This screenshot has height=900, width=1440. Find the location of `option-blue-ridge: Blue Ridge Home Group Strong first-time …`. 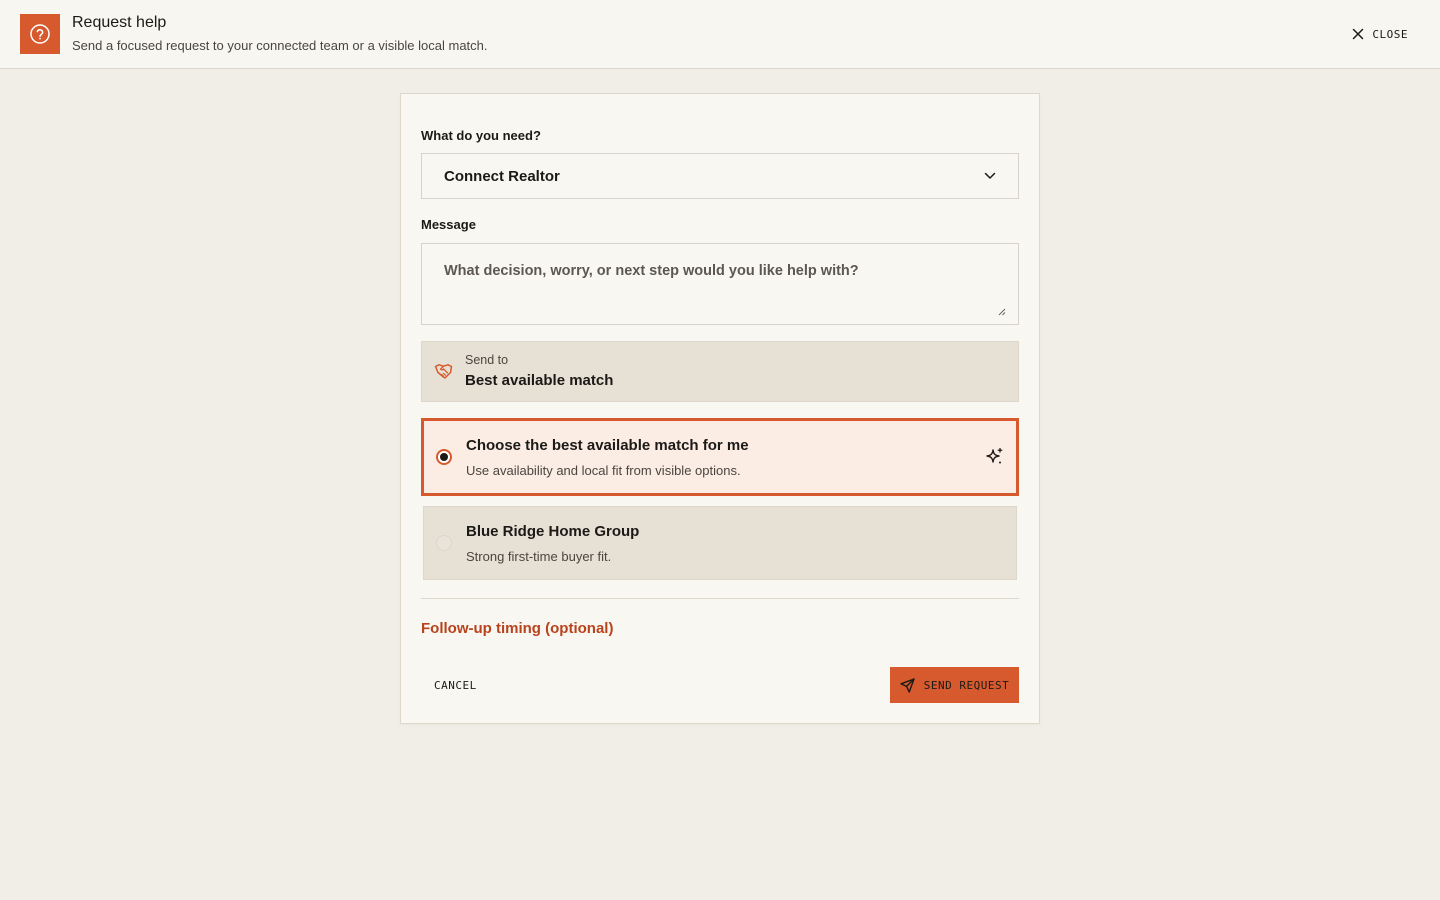

option-blue-ridge: Blue Ridge Home Group Strong first-time … is located at coordinates (720, 543).